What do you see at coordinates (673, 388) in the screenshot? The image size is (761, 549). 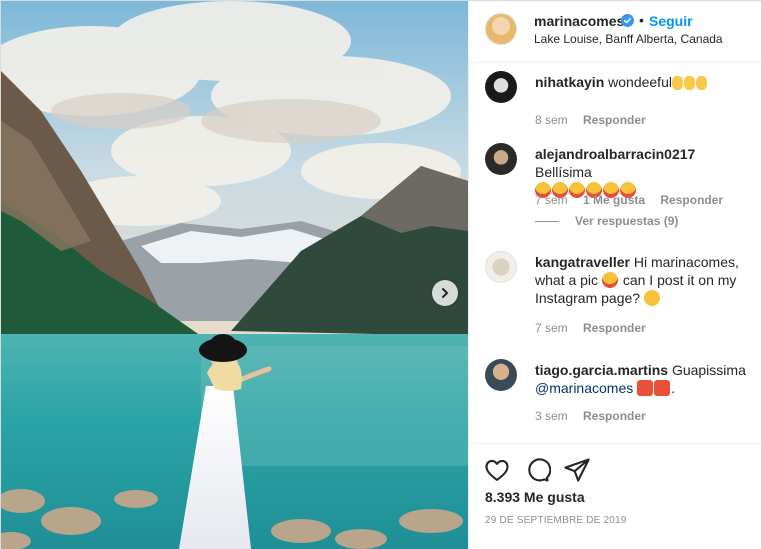 I see `comment-suffix: .` at bounding box center [673, 388].